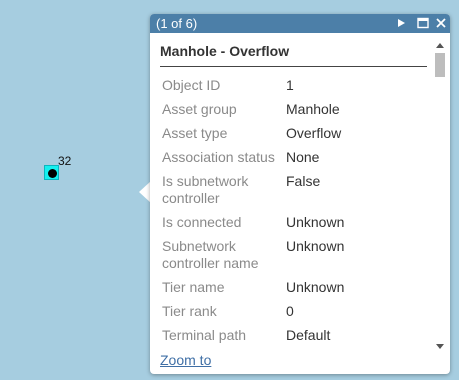 This screenshot has width=459, height=380. Describe the element at coordinates (290, 311) in the screenshot. I see `field-value: 0` at that location.